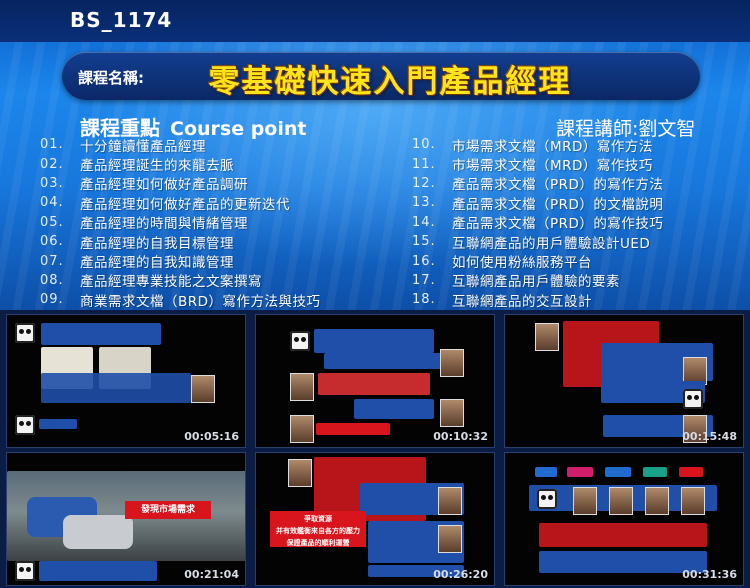 This screenshot has width=750, height=588. I want to click on list-item: 09. 商業需求文檔（BRD）寫作方法與技巧, so click(180, 301).